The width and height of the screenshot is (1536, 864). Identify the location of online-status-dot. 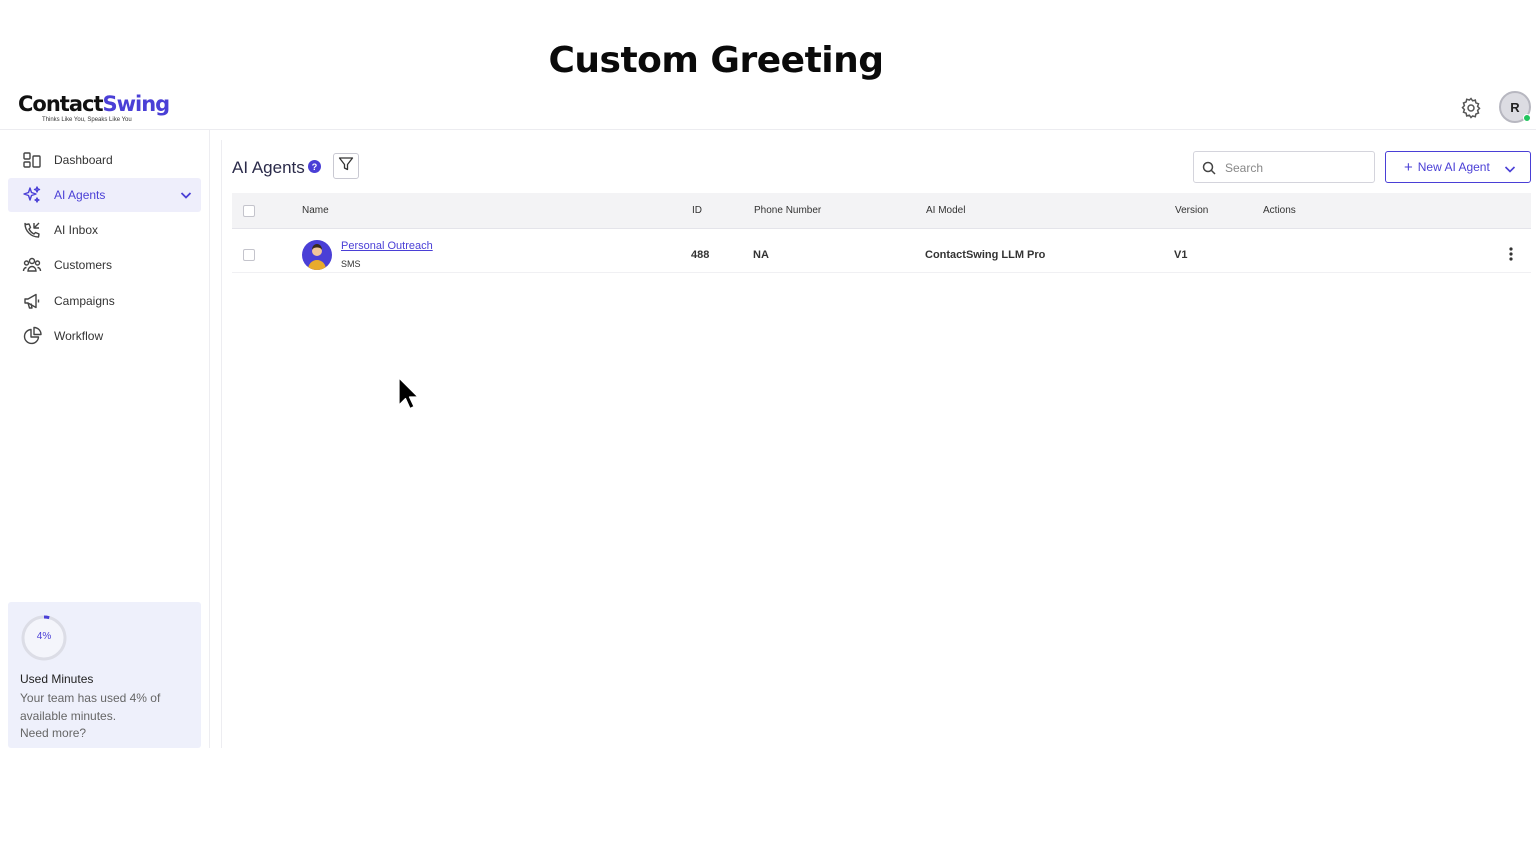
(1527, 118).